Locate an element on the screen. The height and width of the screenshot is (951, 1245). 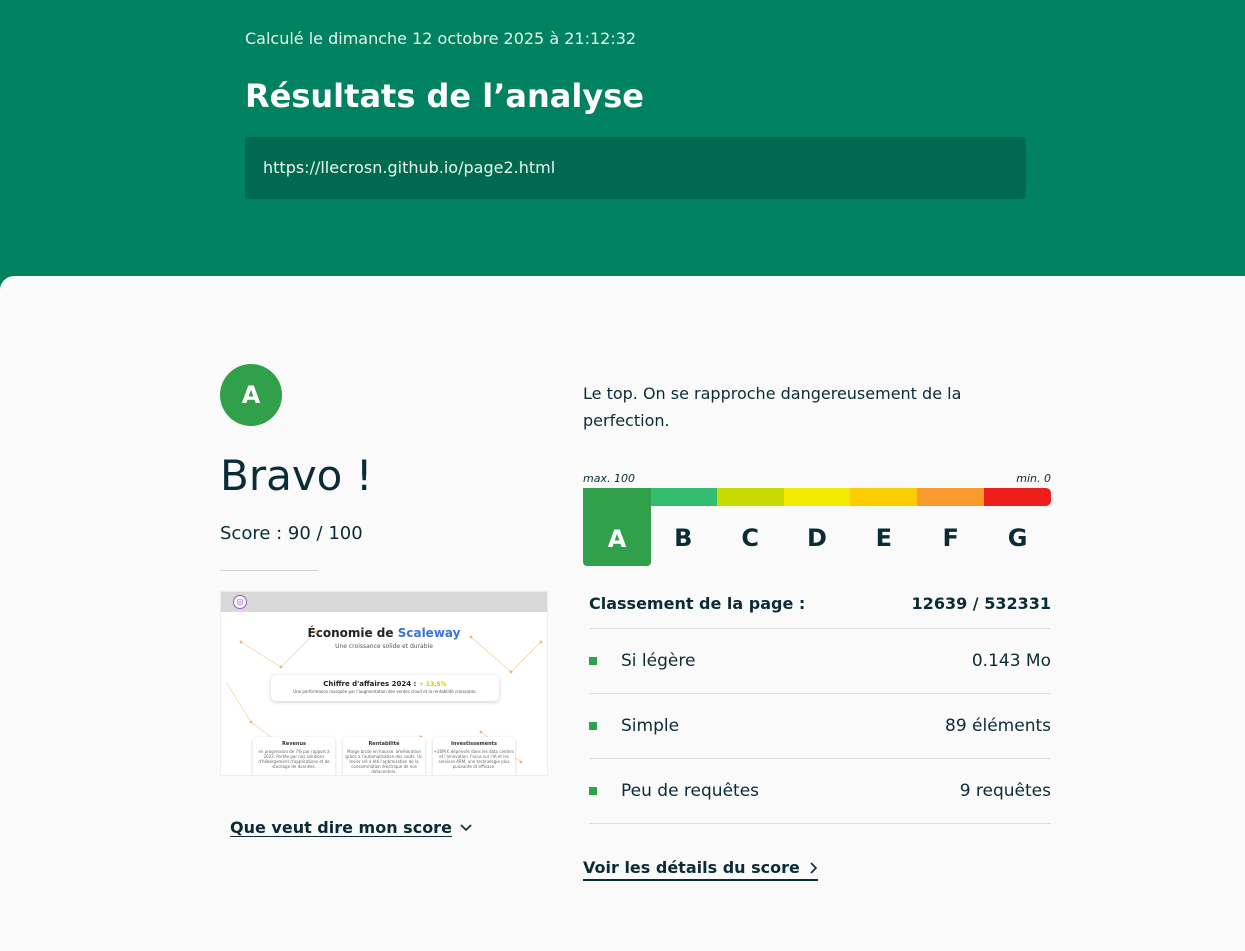
scale-max-label: max. 100 is located at coordinates (609, 478).